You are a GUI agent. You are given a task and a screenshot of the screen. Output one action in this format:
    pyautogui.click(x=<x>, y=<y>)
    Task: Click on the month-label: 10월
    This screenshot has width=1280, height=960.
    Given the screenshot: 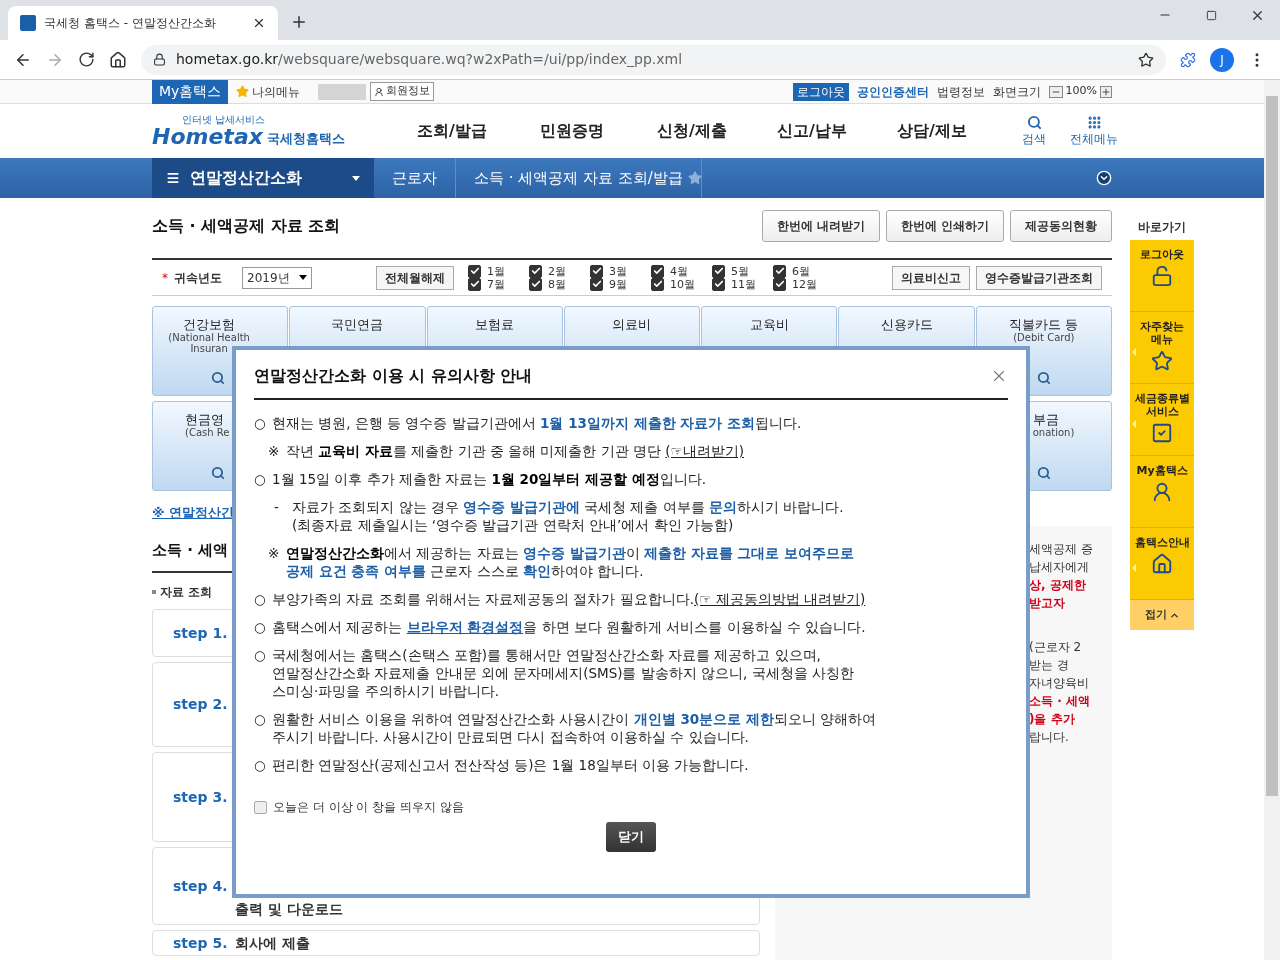 What is the action you would take?
    pyautogui.click(x=683, y=284)
    